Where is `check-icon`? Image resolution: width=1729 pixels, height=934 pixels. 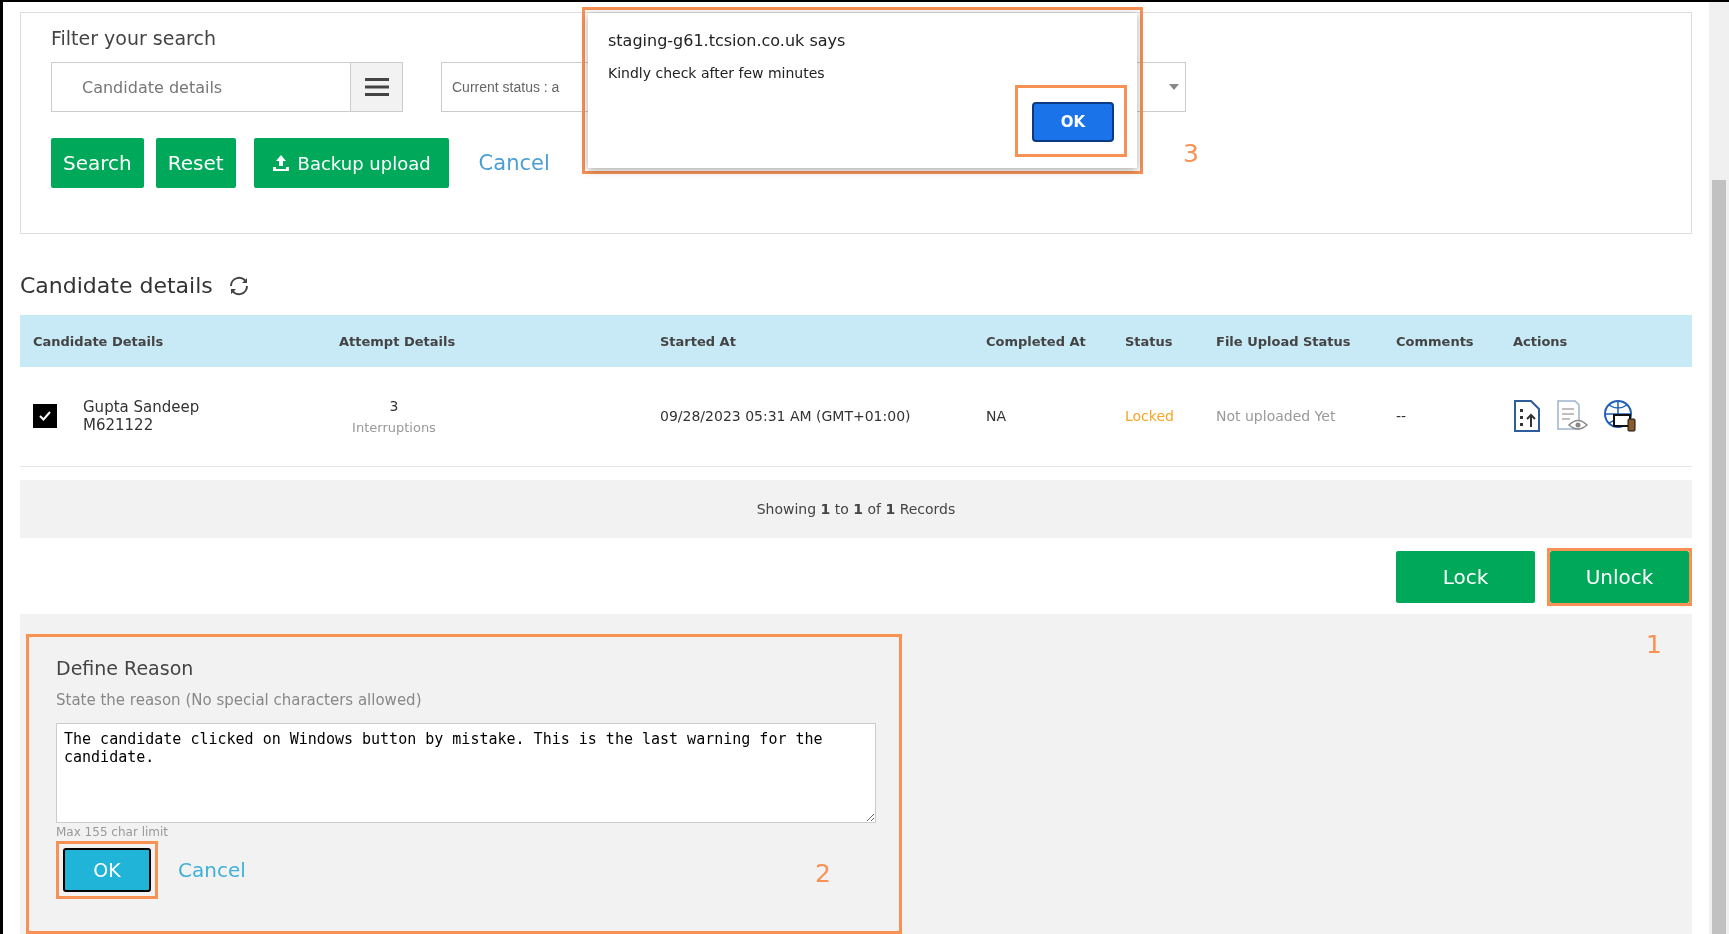
check-icon is located at coordinates (45, 416).